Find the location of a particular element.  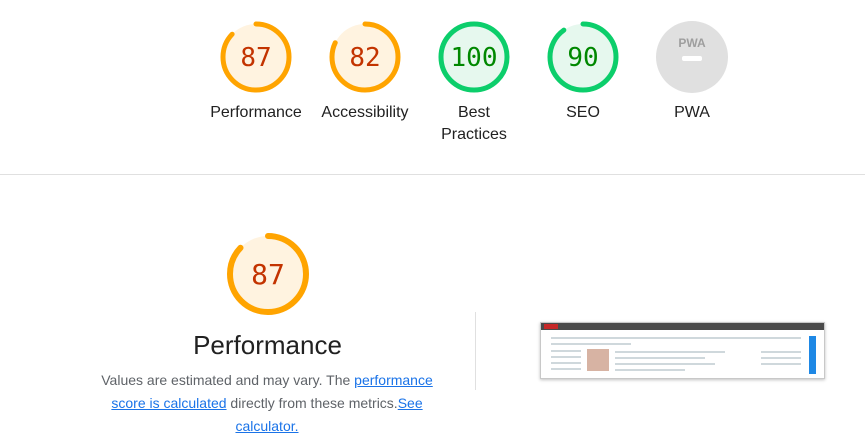

pwa-badge-text: PWA is located at coordinates (692, 43).